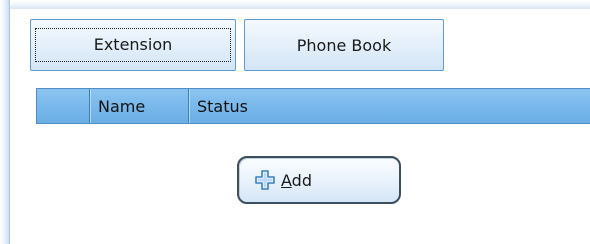  I want to click on column-header-select, so click(63, 106).